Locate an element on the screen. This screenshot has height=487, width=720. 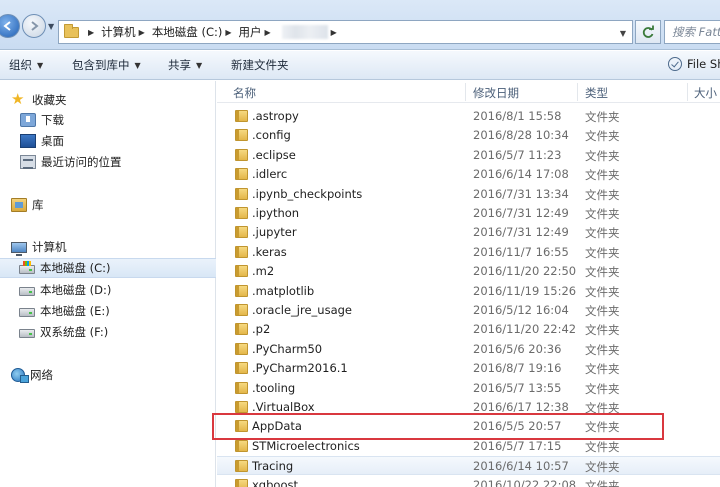
organize-button: 组织 ▼ is located at coordinates (26, 65).